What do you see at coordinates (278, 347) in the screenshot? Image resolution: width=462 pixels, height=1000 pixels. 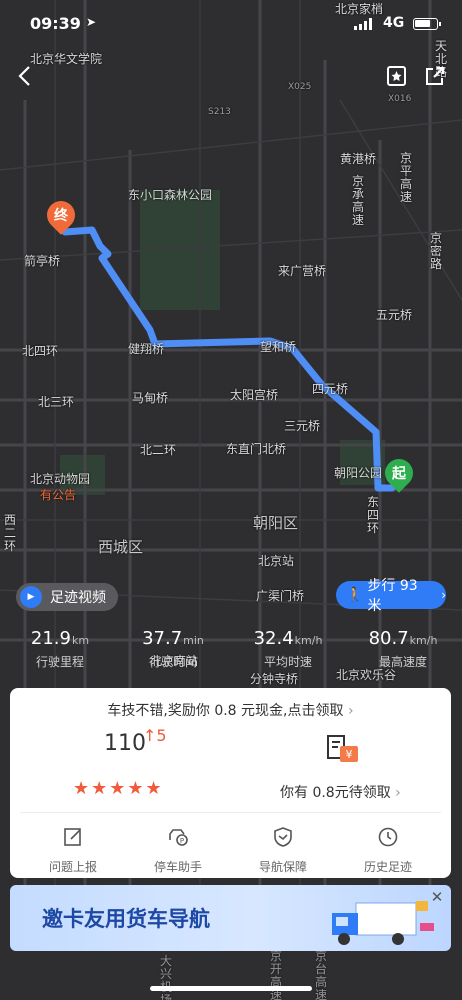 I see `map-label: 望和桥` at bounding box center [278, 347].